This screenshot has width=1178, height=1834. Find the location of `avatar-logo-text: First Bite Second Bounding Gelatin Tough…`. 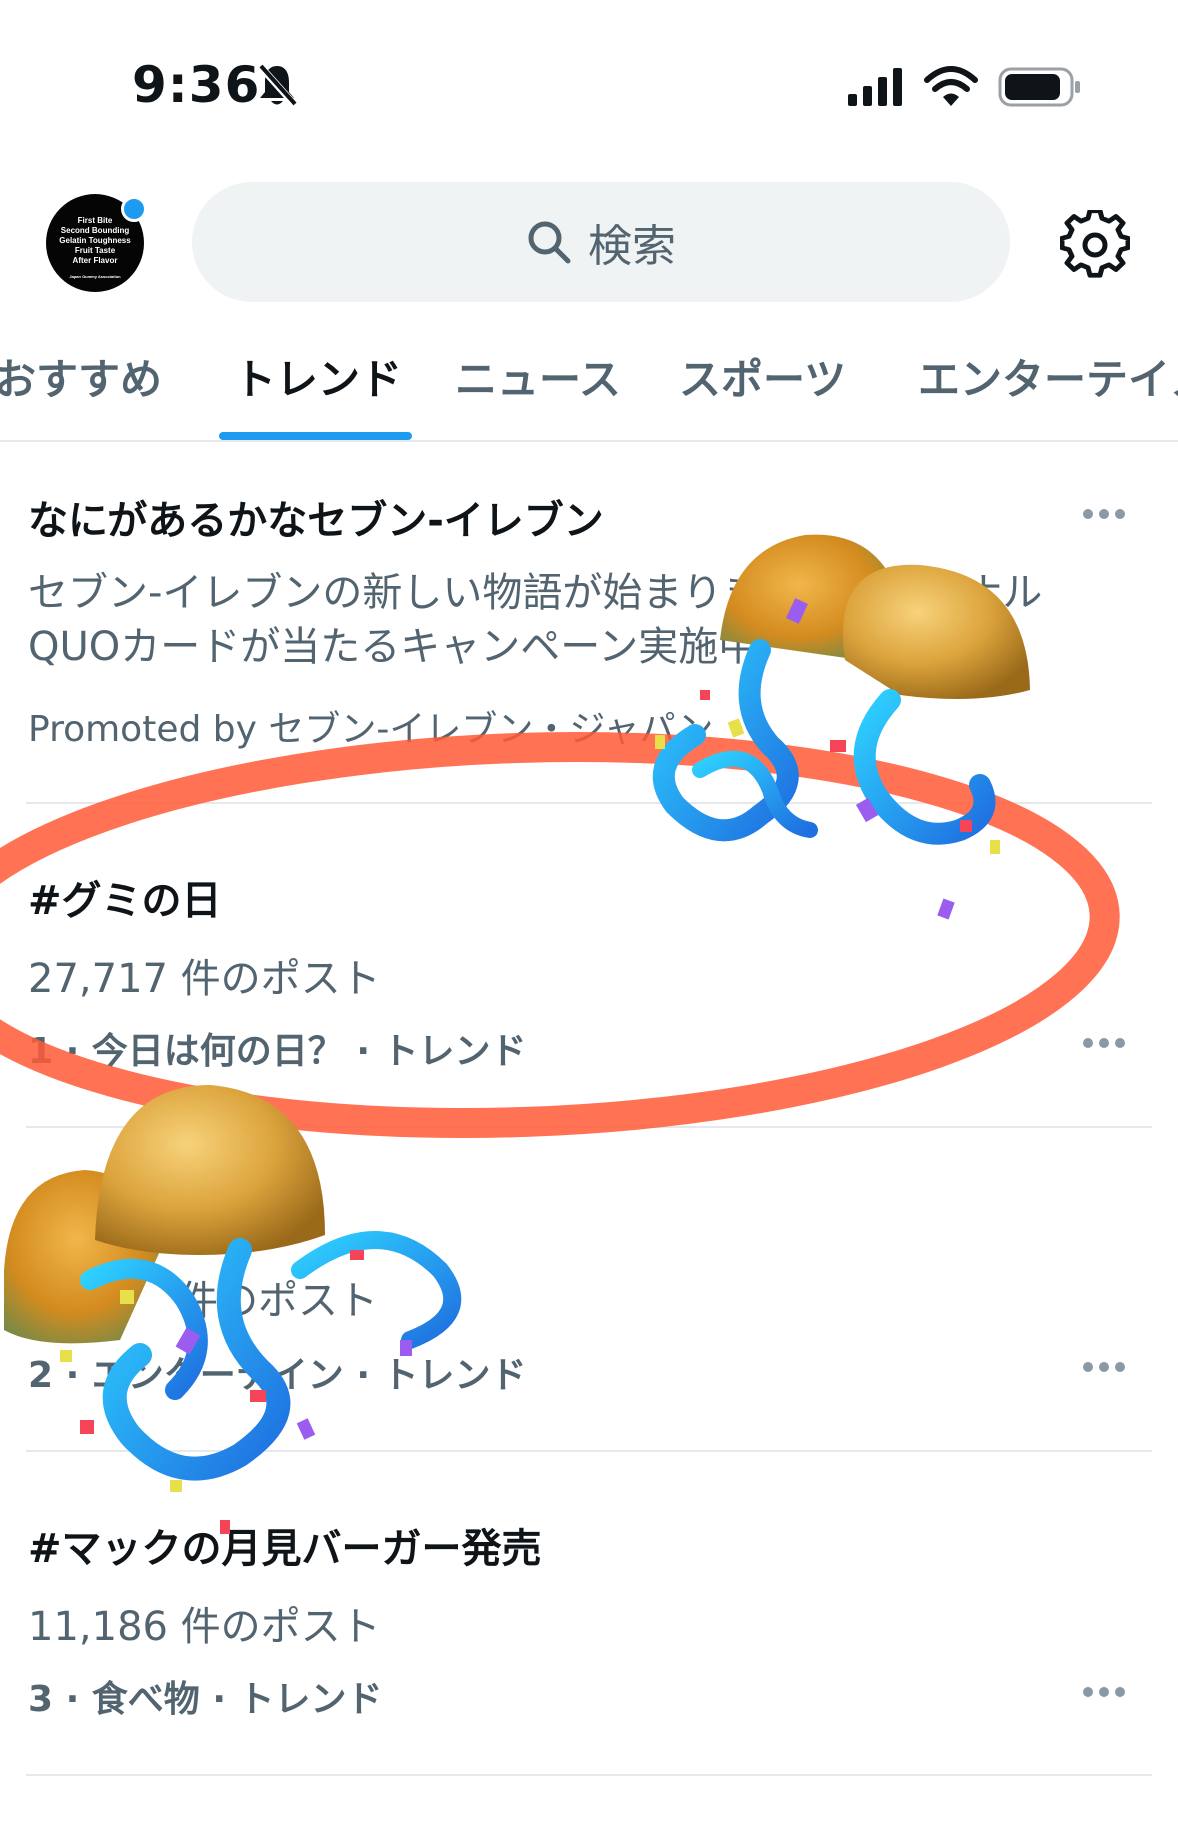

avatar-logo-text: First Bite Second Bounding Gelatin Tough… is located at coordinates (95, 240).